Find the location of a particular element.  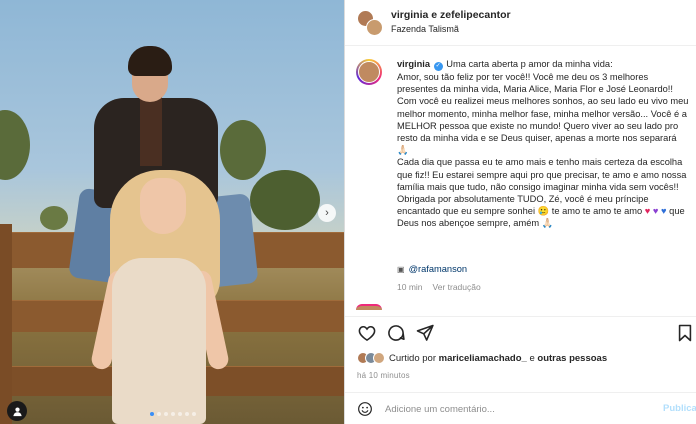

liked-by-prefix: Curtido por is located at coordinates (412, 358).